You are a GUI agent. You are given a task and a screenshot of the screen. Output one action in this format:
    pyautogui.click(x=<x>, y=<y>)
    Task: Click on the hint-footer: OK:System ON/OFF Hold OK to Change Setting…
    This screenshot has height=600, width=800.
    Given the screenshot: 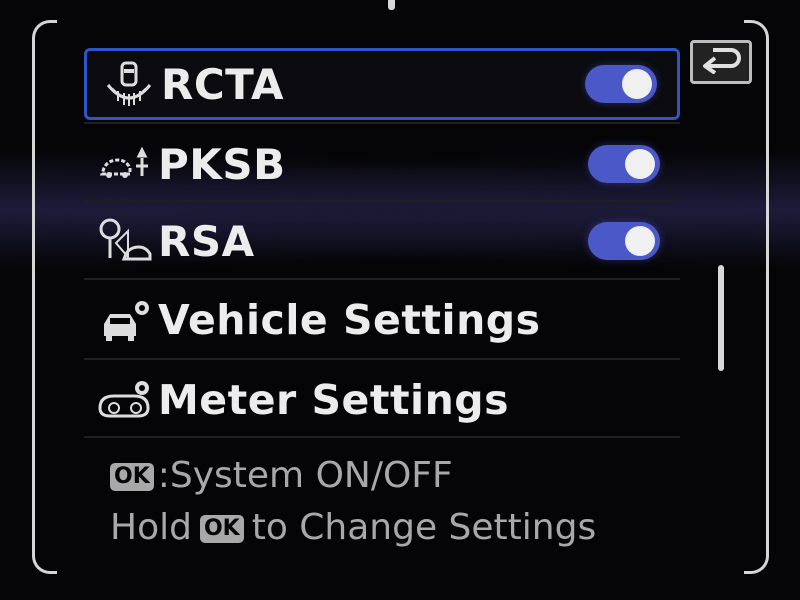 What is the action you would take?
    pyautogui.click(x=353, y=502)
    